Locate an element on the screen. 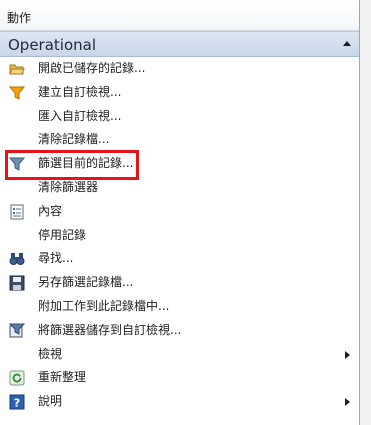 Image resolution: width=371 pixels, height=425 pixels. action-label: 說明 is located at coordinates (50, 401).